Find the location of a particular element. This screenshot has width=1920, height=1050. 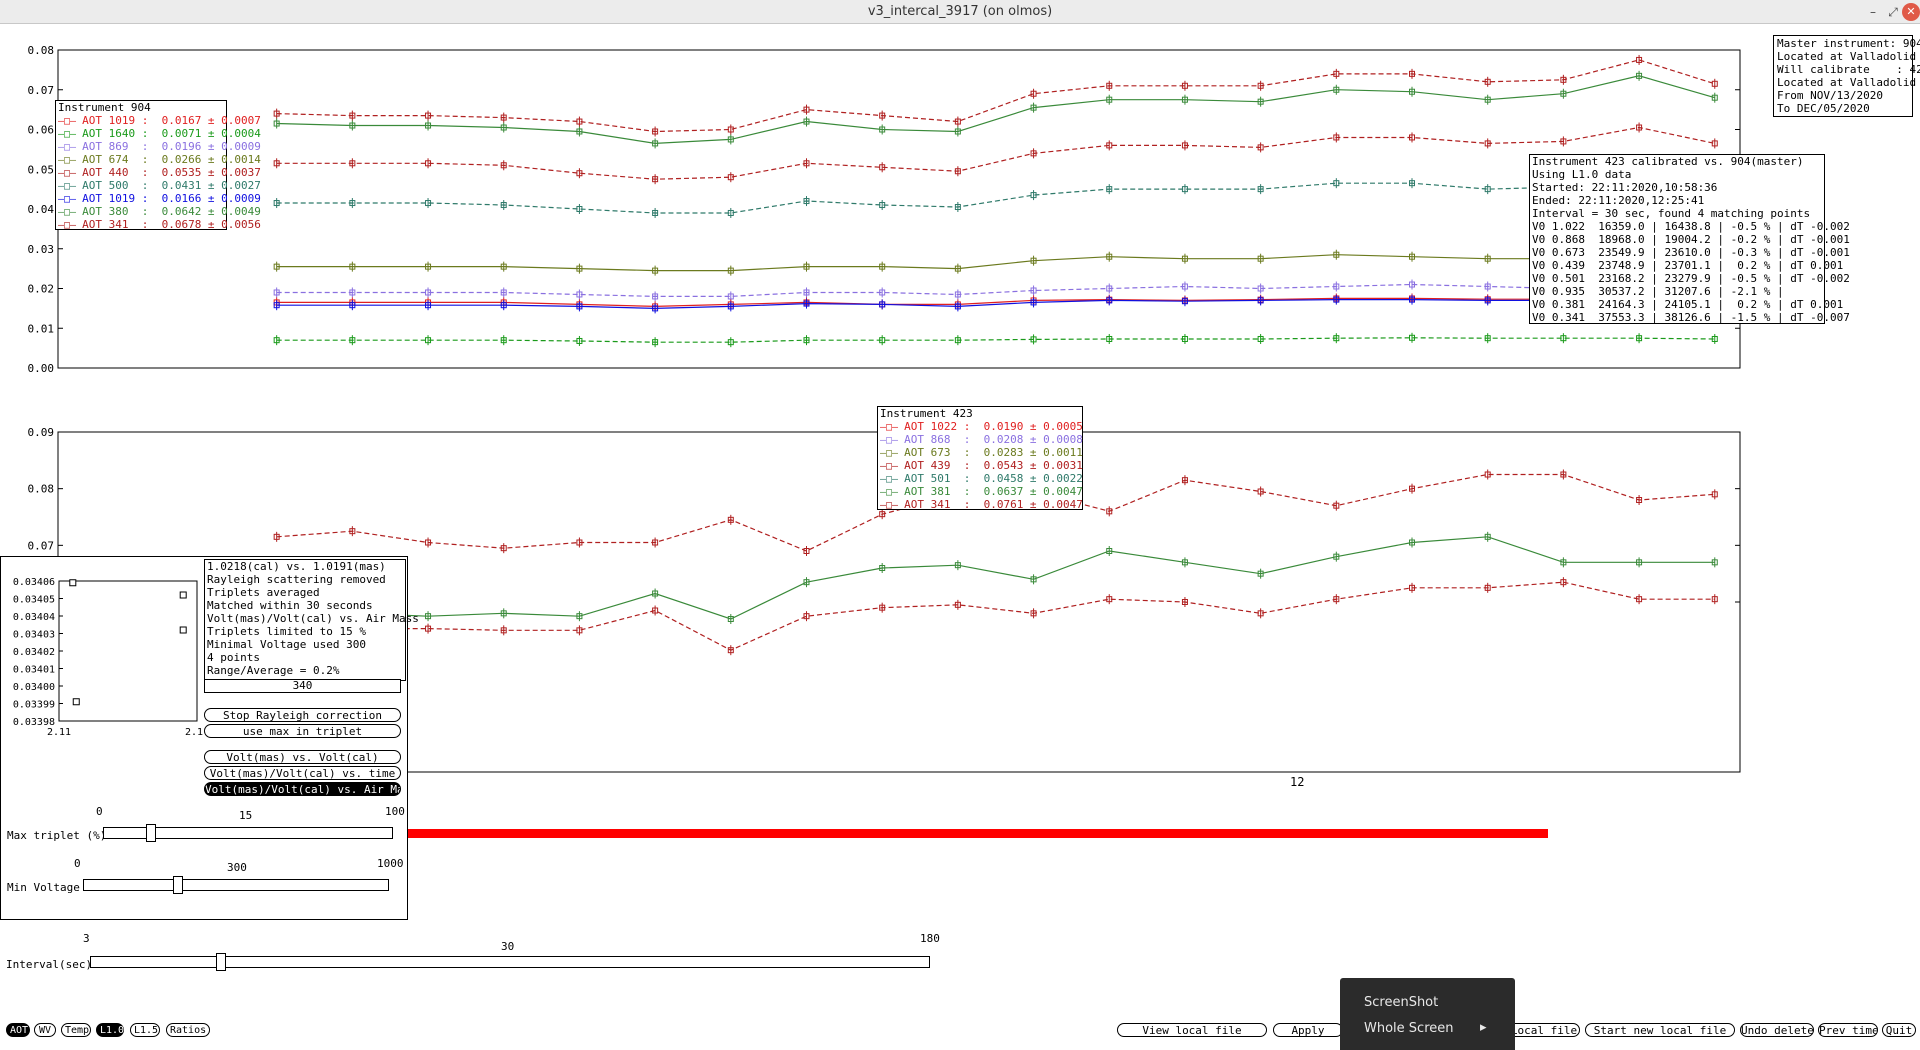

calibration-info-line: Ended: 22:11:2020,12:25:41 is located at coordinates (1618, 200).